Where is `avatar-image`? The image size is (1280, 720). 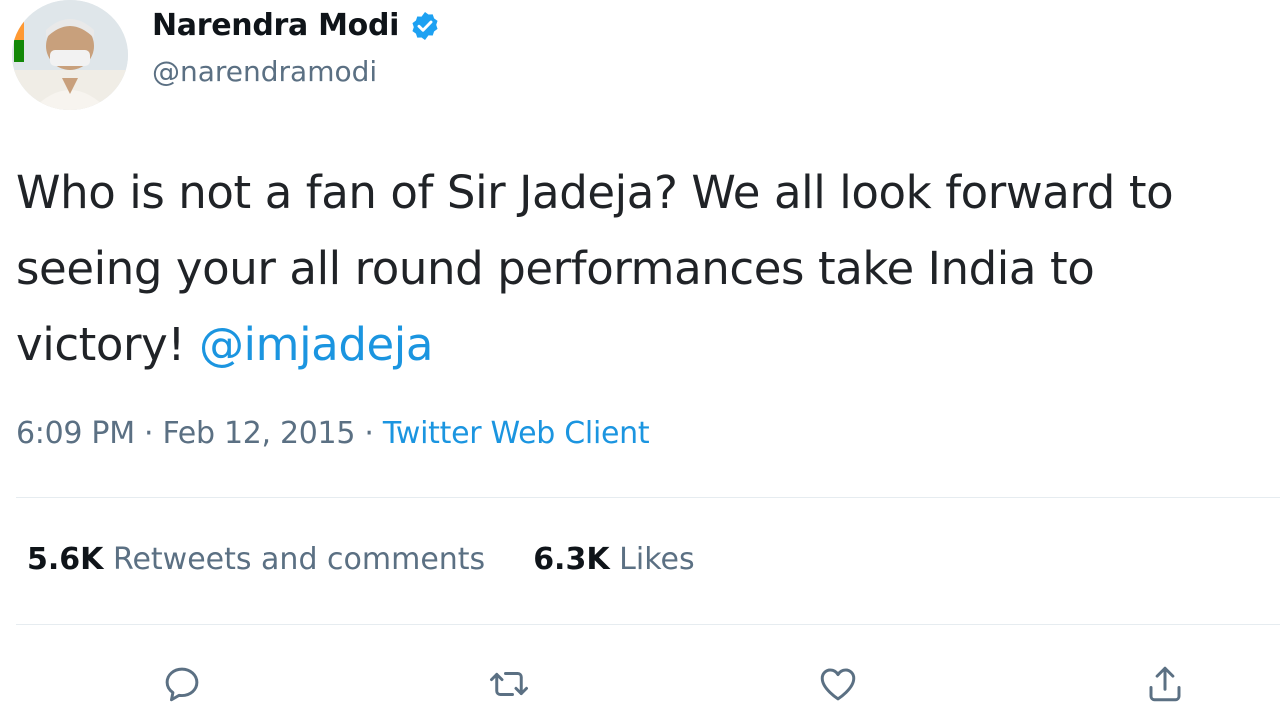
avatar-image is located at coordinates (70, 55).